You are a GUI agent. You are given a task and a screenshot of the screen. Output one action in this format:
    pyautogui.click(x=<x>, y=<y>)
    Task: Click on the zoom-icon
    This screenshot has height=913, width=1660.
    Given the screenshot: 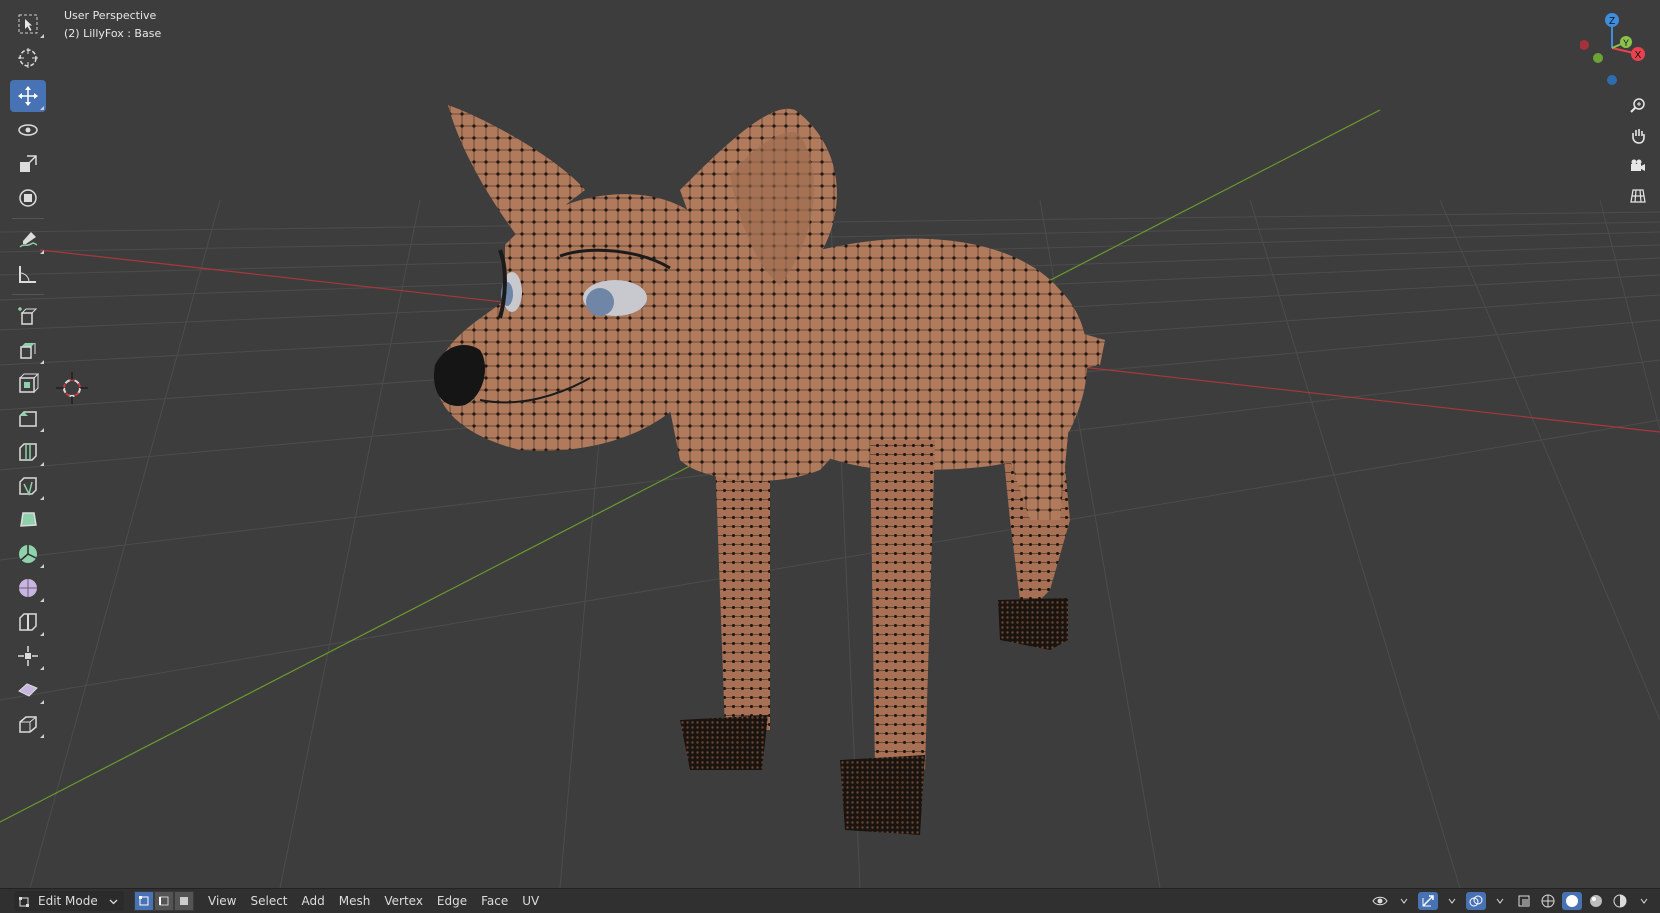 What is the action you would take?
    pyautogui.click(x=1637, y=105)
    